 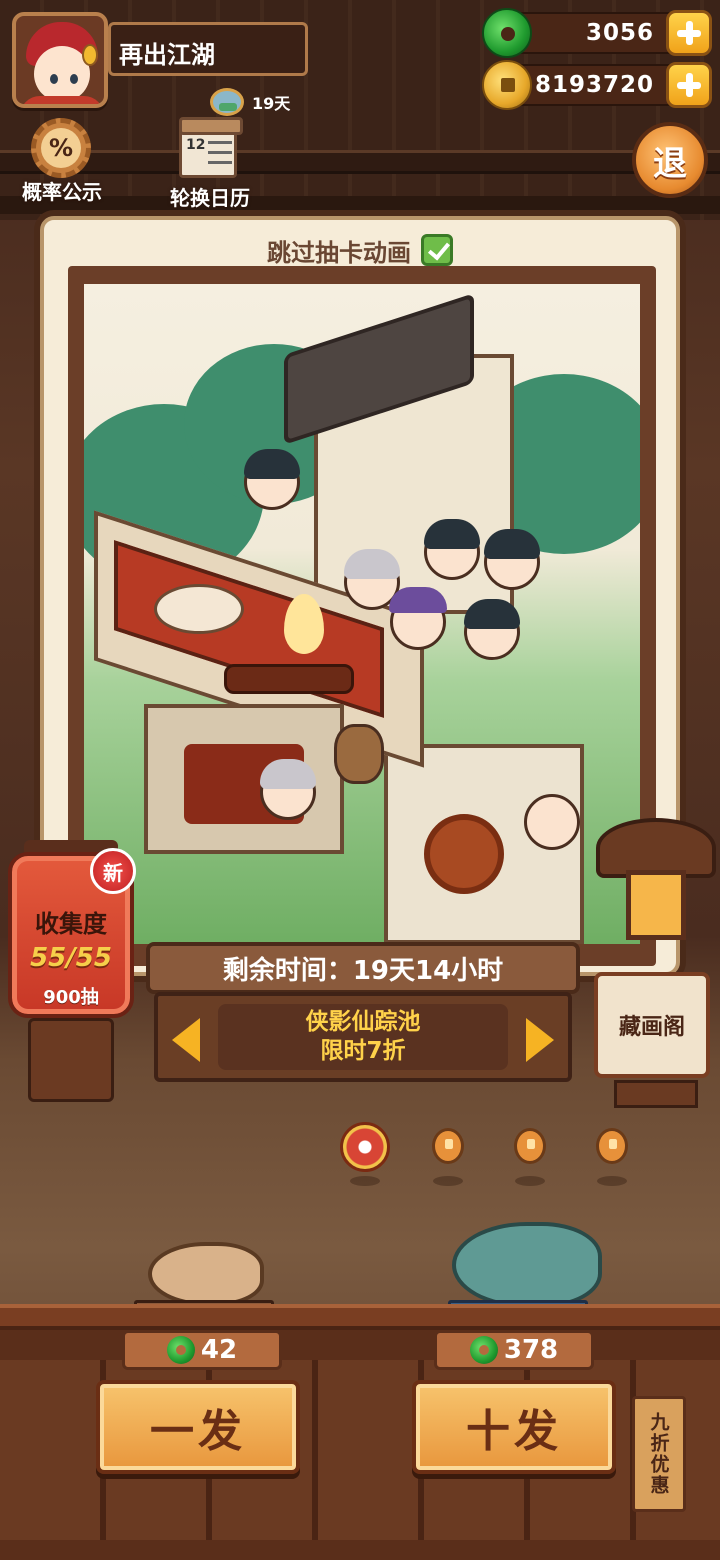 I want to click on gold-currency-bar: 8193720, so click(x=597, y=85).